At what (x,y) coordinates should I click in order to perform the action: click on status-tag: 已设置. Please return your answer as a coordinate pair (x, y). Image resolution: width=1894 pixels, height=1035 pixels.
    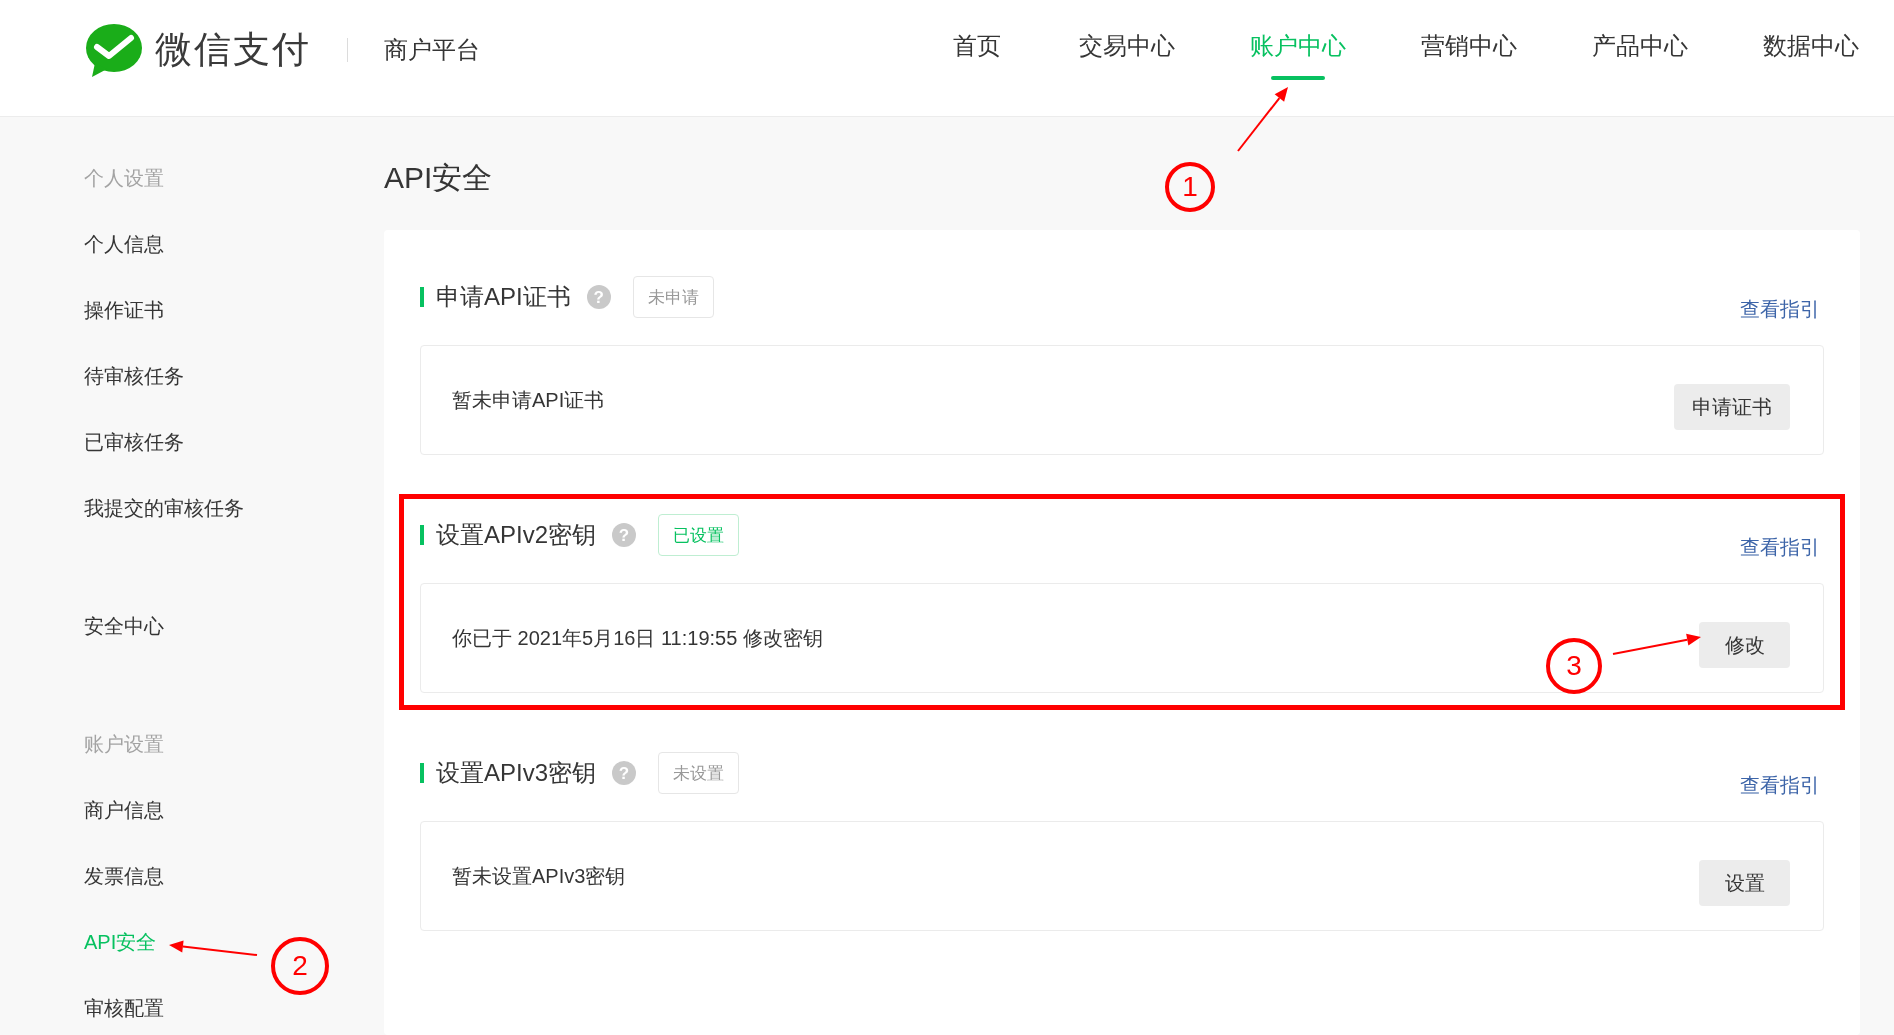
    Looking at the image, I should click on (699, 535).